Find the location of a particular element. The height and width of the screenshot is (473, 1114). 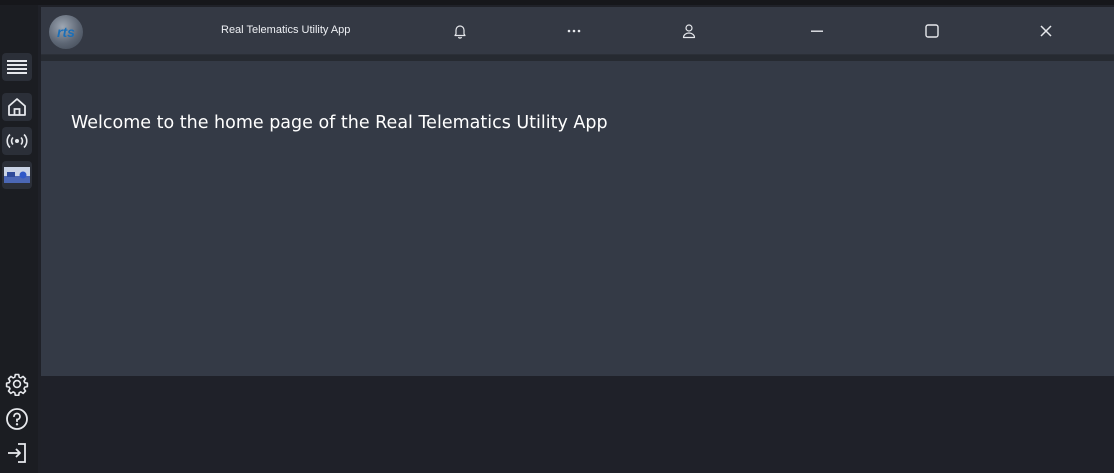

sidebar-item-broadcast is located at coordinates (17, 141).